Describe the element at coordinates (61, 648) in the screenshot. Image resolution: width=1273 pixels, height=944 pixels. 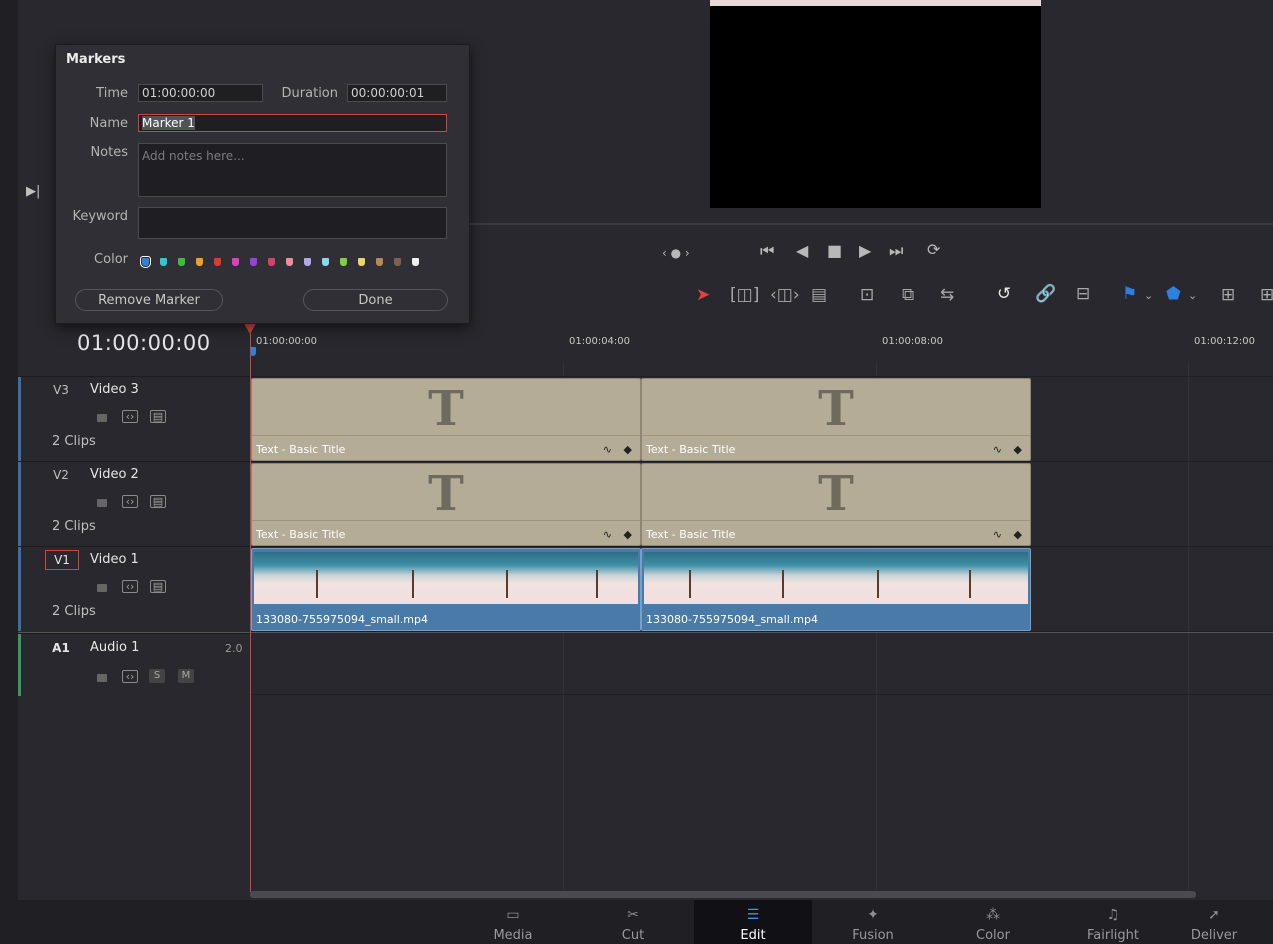
I see `track-id: A1` at that location.